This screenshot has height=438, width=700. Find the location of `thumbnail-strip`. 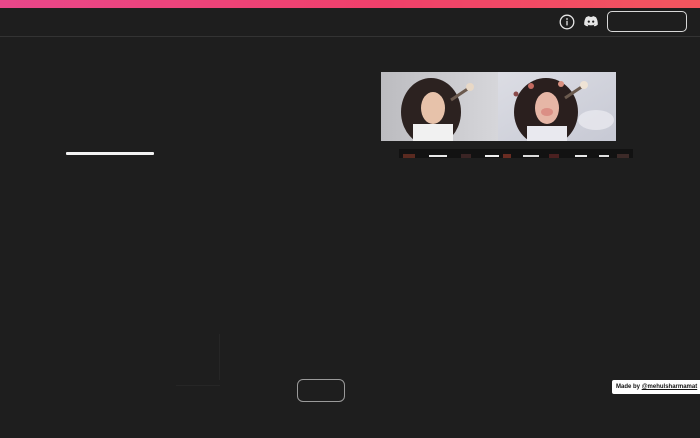

thumbnail-strip is located at coordinates (516, 153).